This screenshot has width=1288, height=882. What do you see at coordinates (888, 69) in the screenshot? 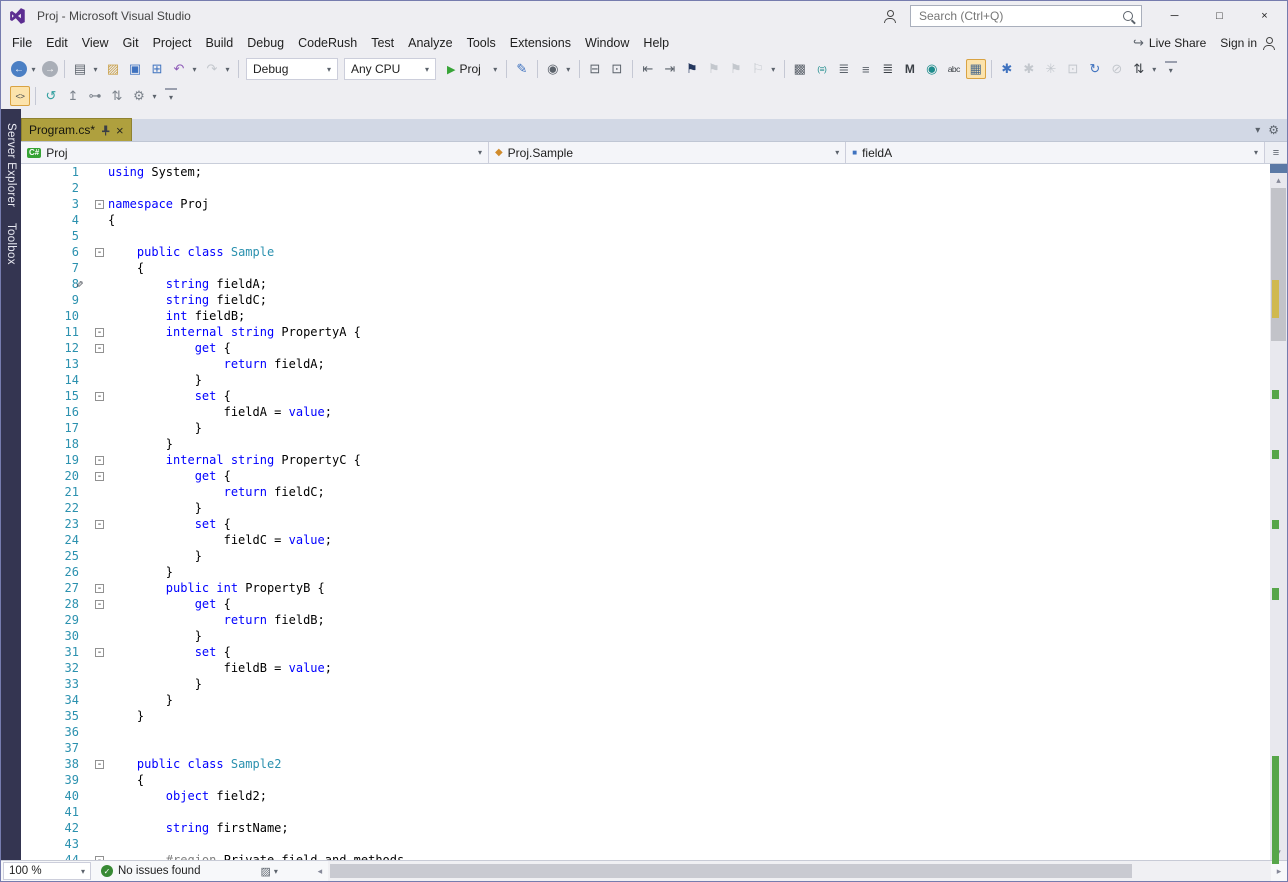
I see `outline-view-icon: ≣` at bounding box center [888, 69].